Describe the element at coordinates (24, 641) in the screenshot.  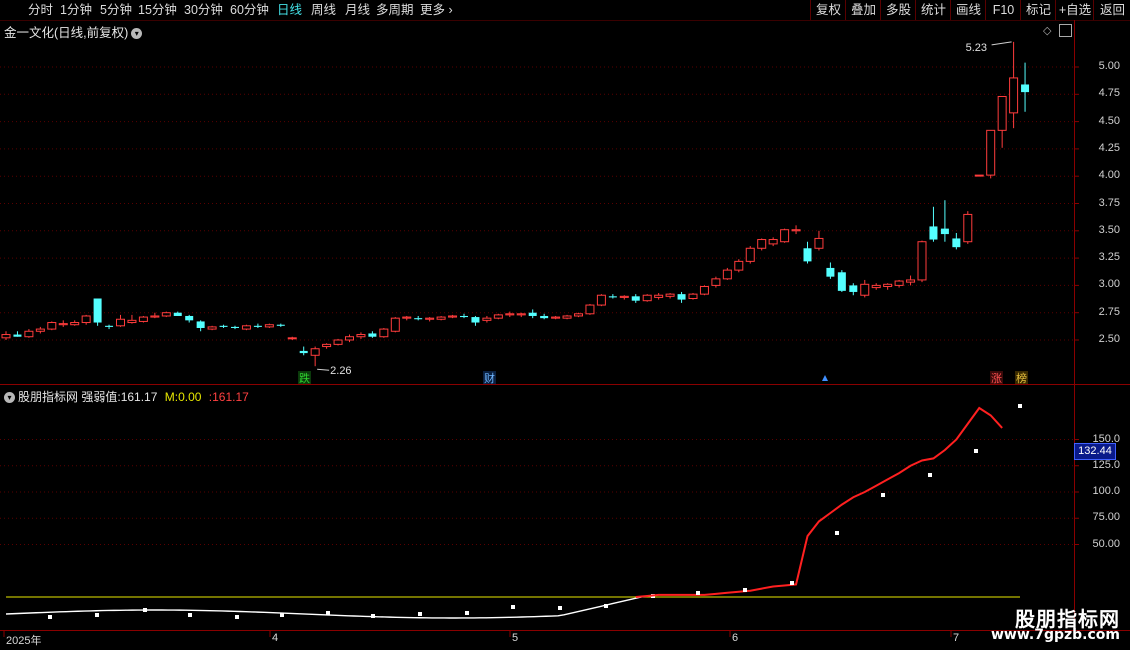
I see `date-tick-label: 2025年` at that location.